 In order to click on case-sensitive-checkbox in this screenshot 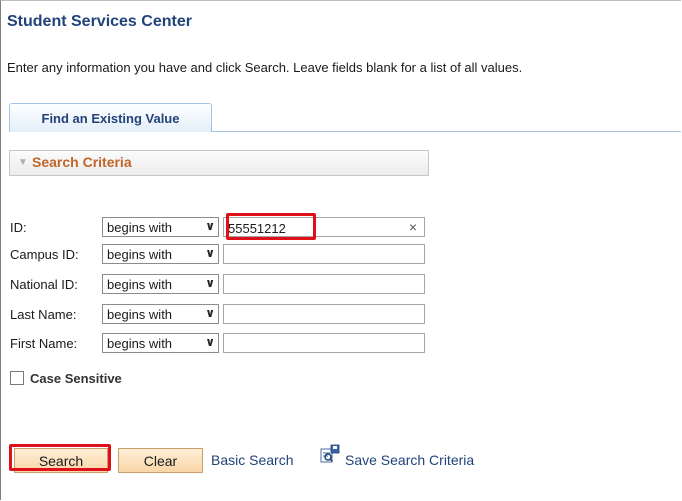, I will do `click(17, 378)`.